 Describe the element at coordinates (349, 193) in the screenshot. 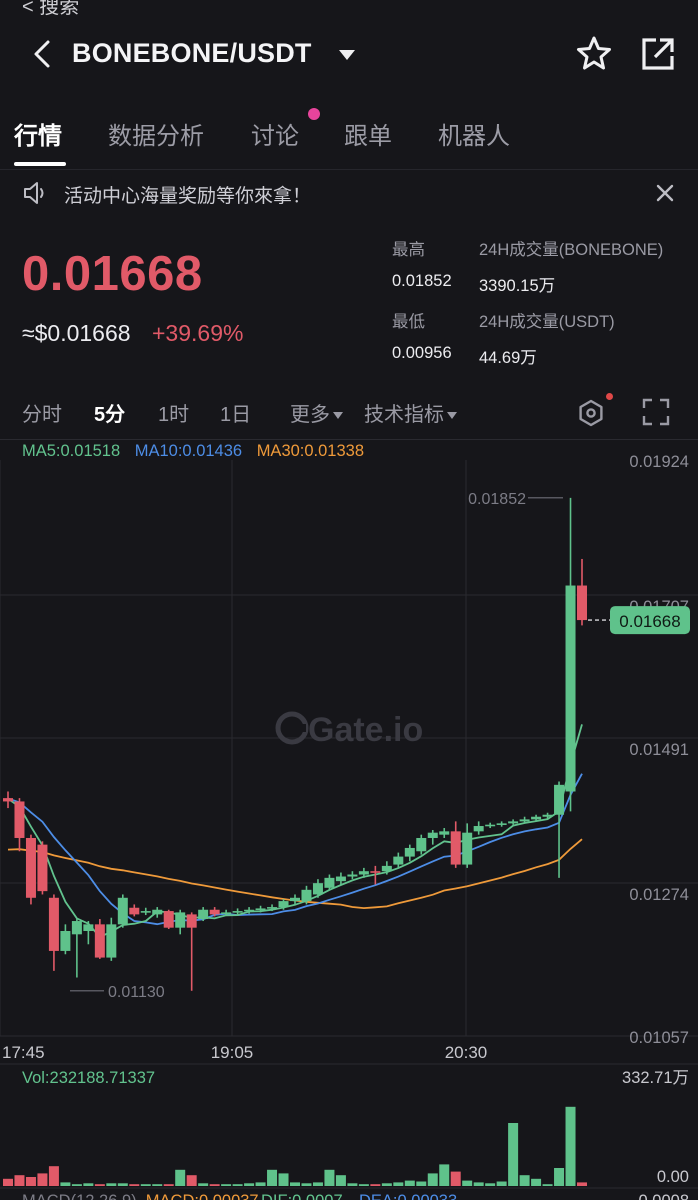

I see `announcement-bar: 活动中心海量奖励等你來拿！` at that location.